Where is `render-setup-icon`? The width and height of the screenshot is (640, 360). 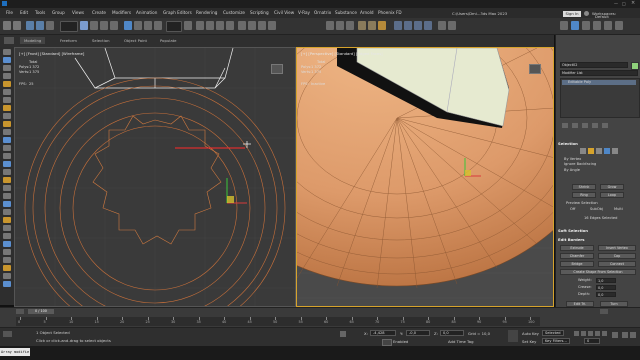
render-setup-icon is located at coordinates (362, 25).